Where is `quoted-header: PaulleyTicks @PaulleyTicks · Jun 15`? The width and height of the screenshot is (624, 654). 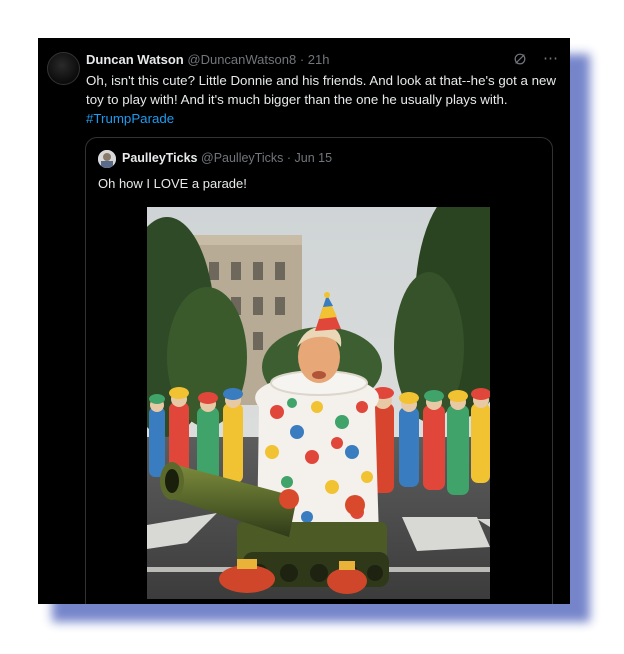 quoted-header: PaulleyTicks @PaulleyTicks · Jun 15 is located at coordinates (227, 158).